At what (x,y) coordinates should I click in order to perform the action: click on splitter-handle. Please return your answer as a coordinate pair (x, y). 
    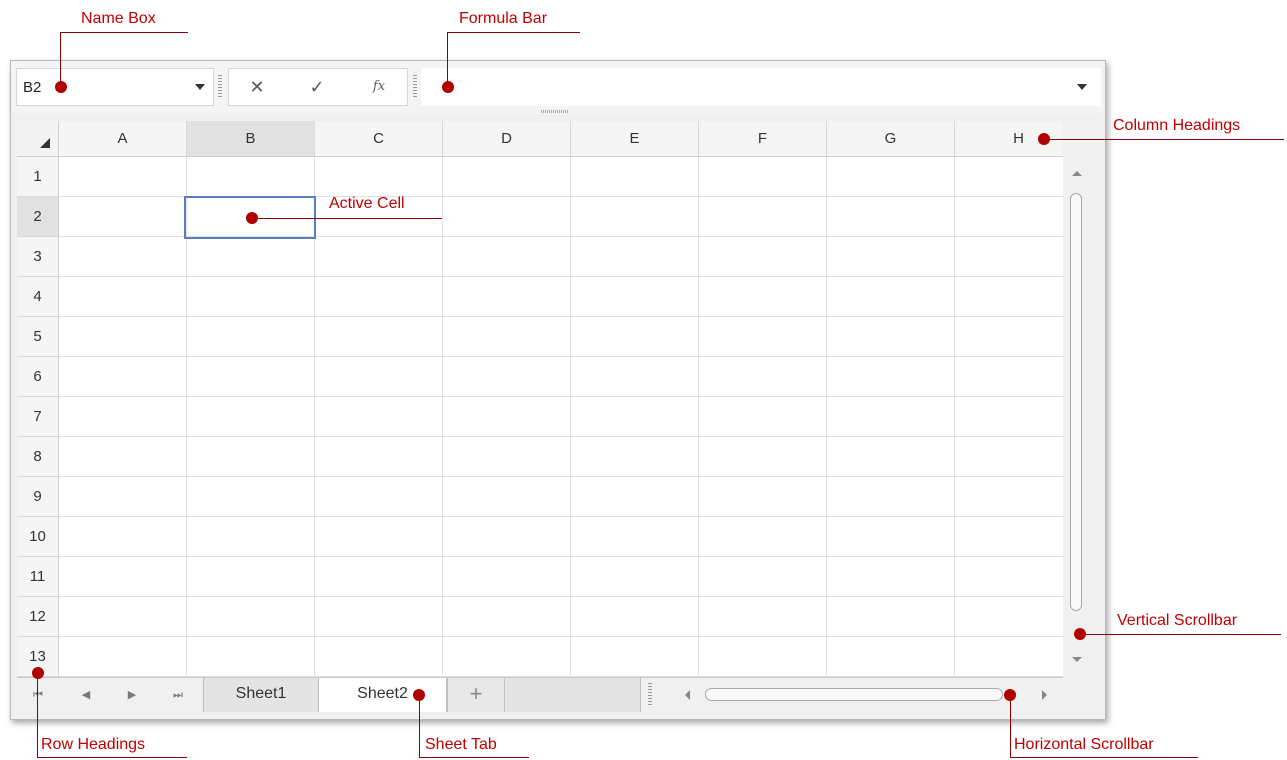
    Looking at the image, I should click on (555, 111).